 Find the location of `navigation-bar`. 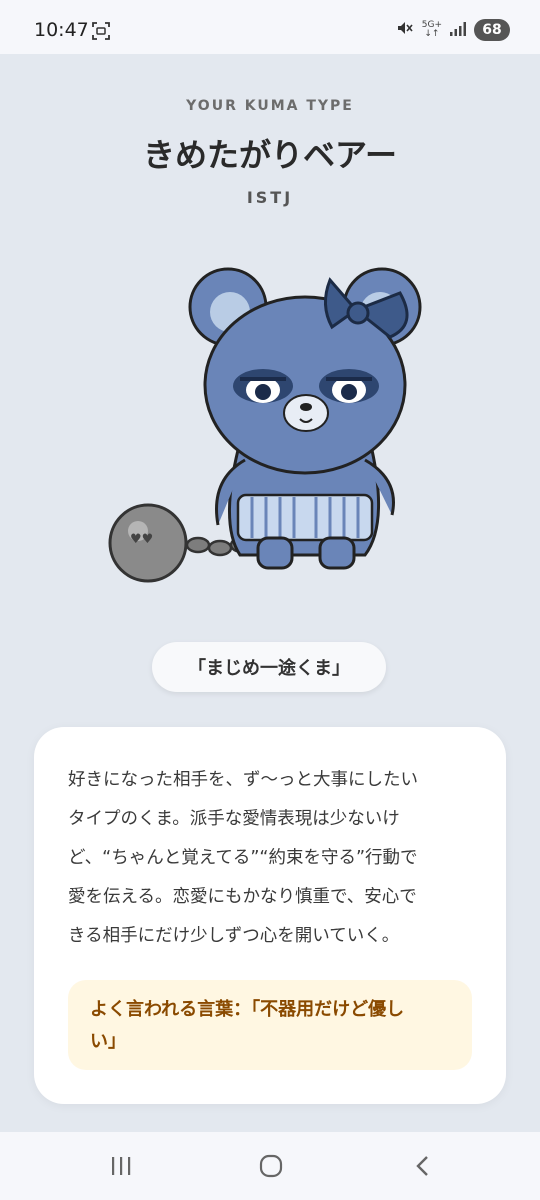

navigation-bar is located at coordinates (270, 1166).